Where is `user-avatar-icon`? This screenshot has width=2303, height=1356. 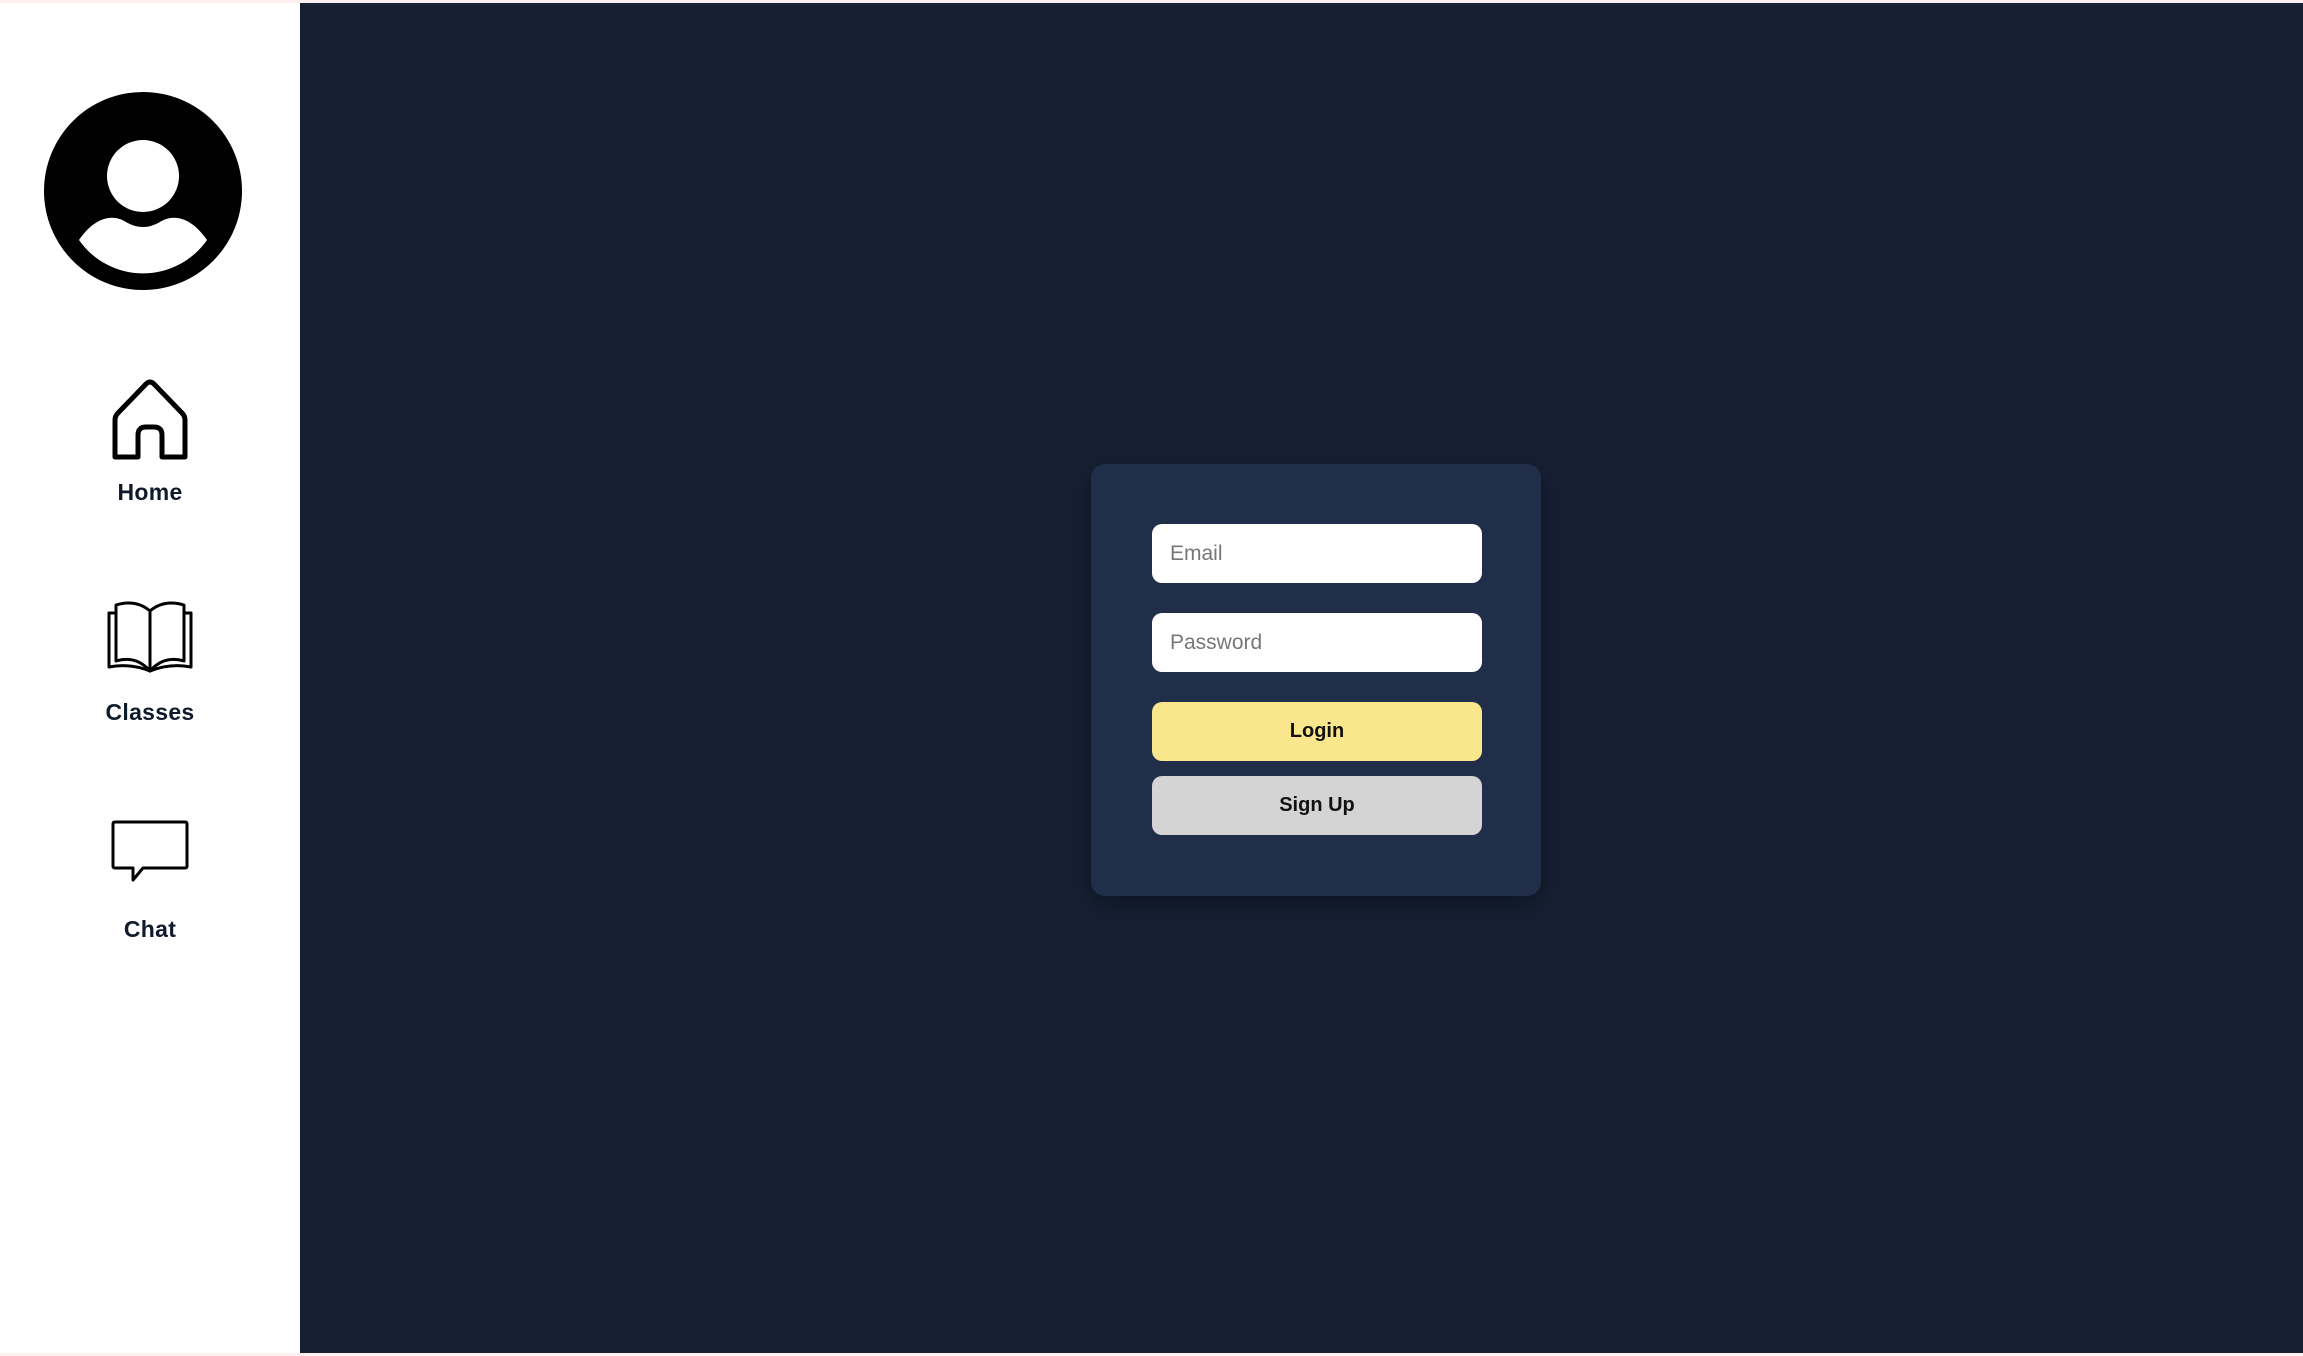 user-avatar-icon is located at coordinates (143, 191).